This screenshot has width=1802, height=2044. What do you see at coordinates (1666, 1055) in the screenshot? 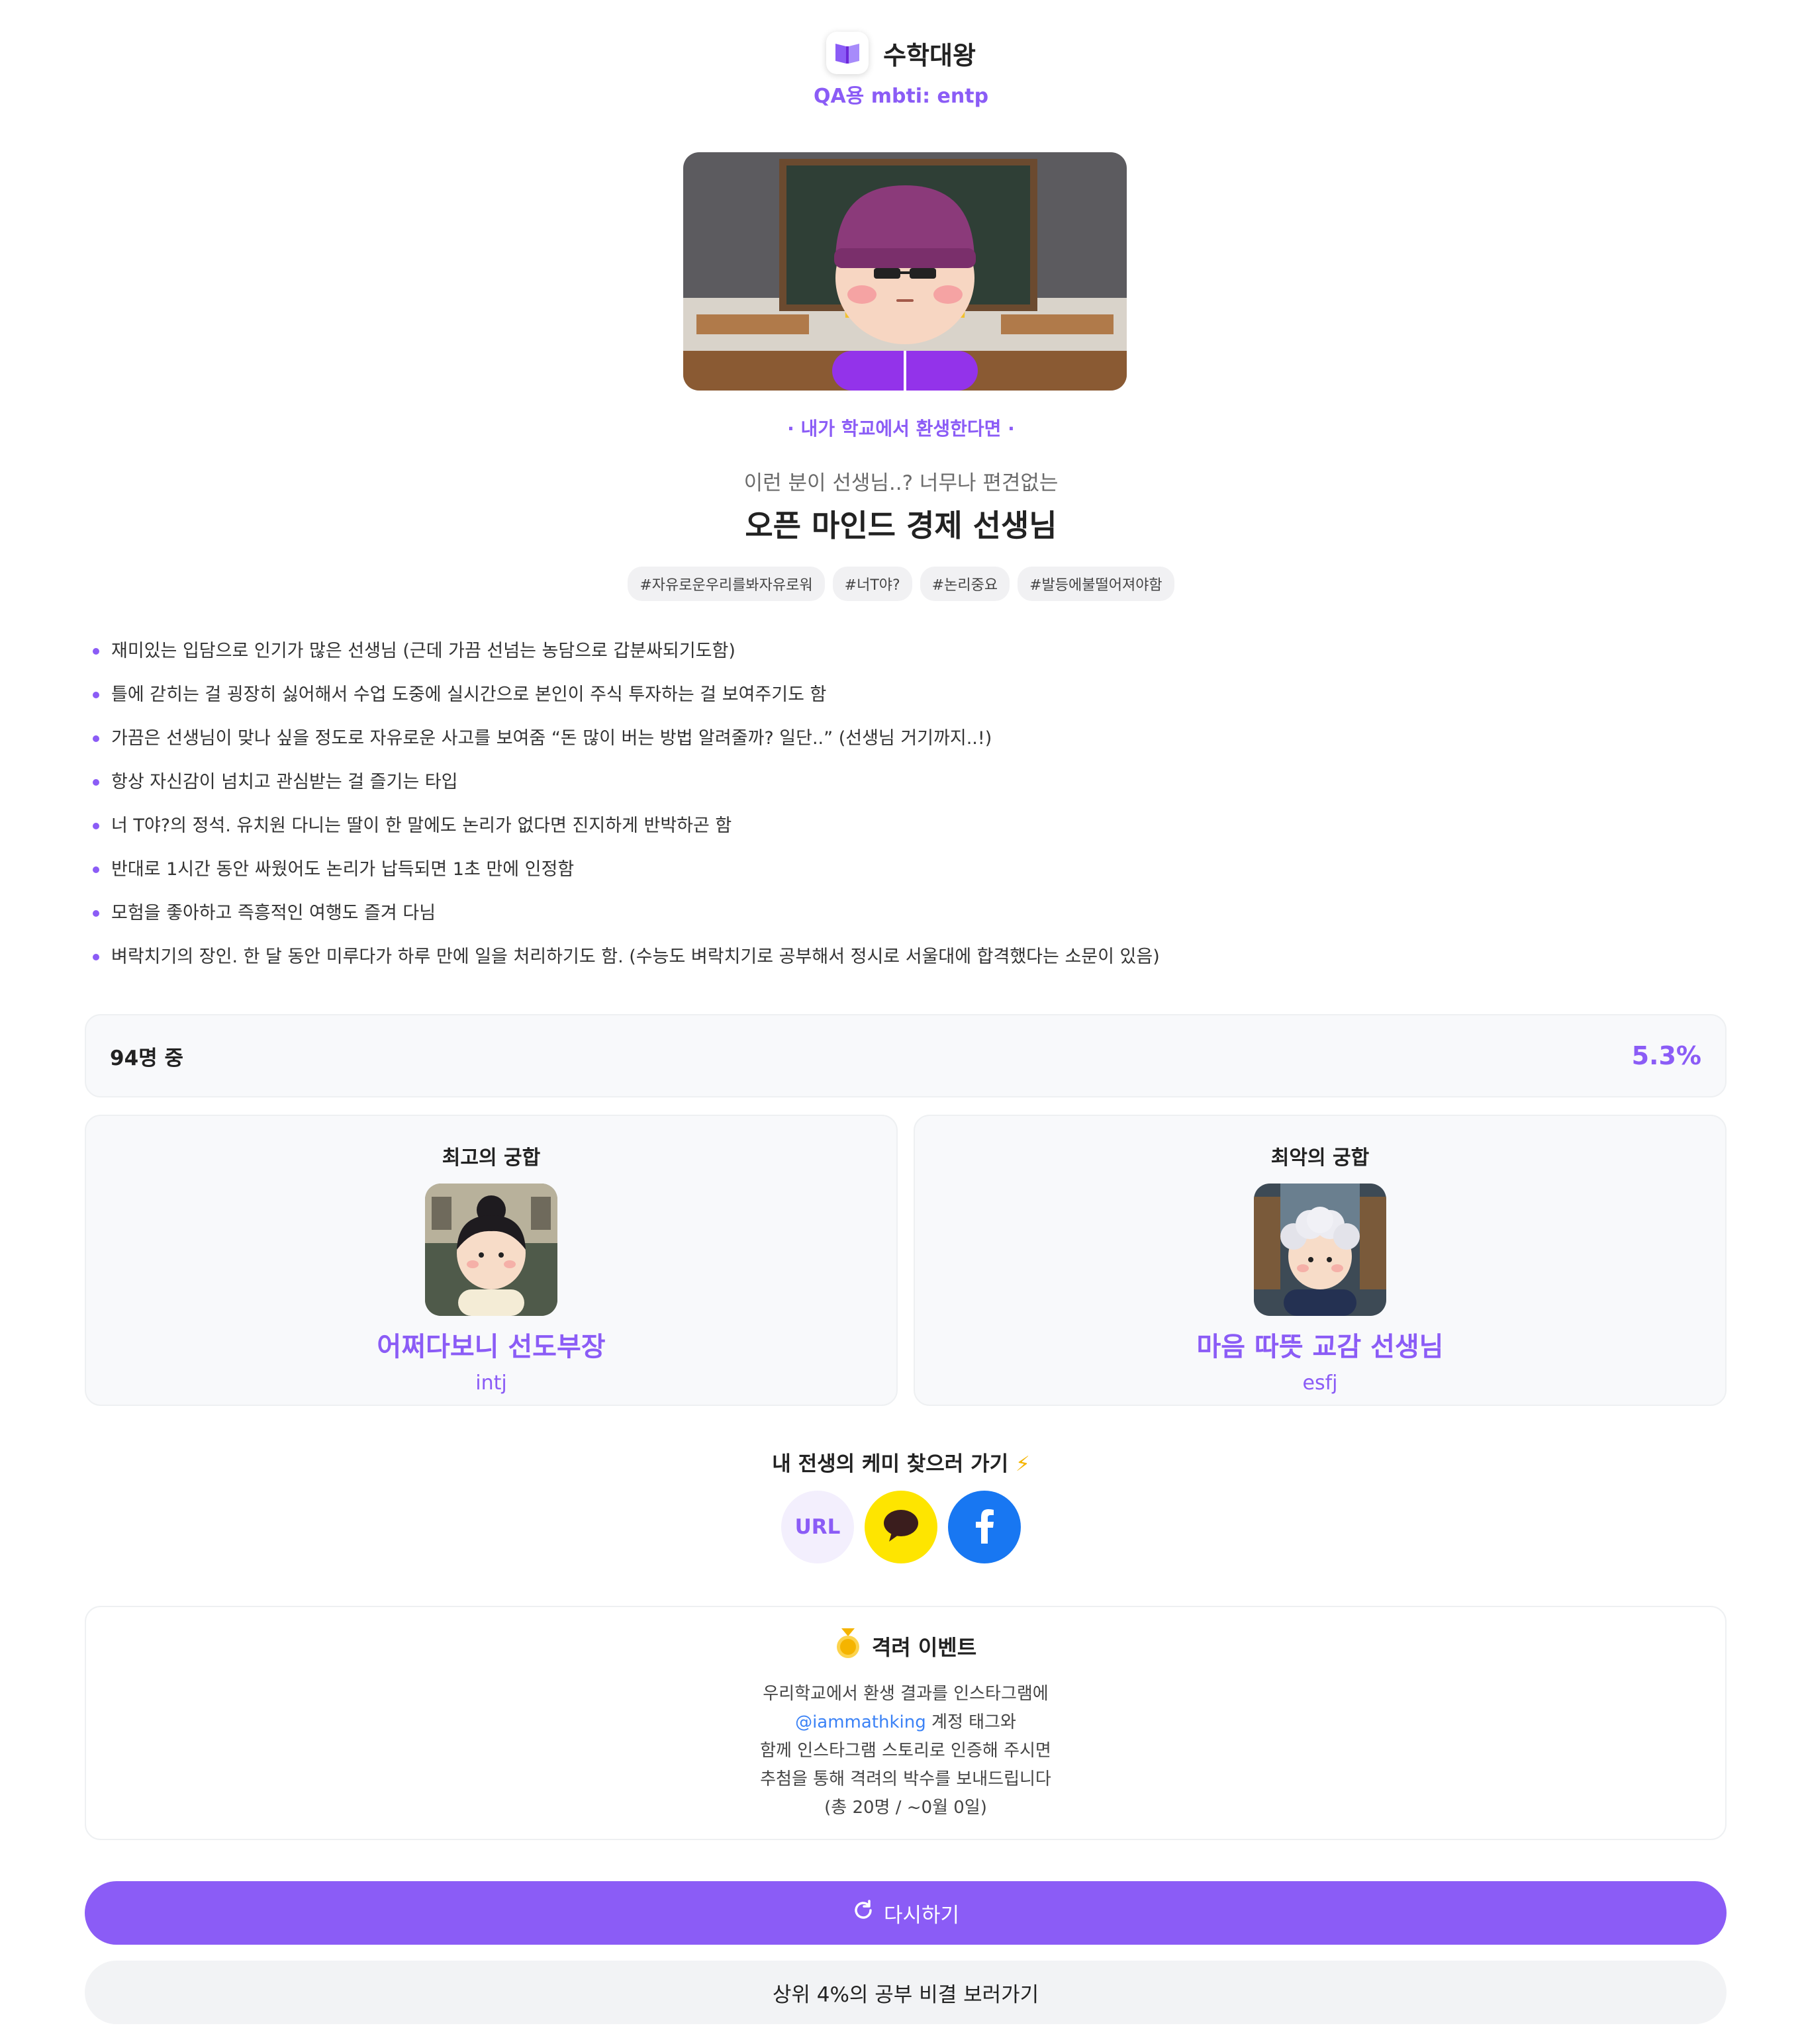
I see `result-percent: 5.3%` at bounding box center [1666, 1055].